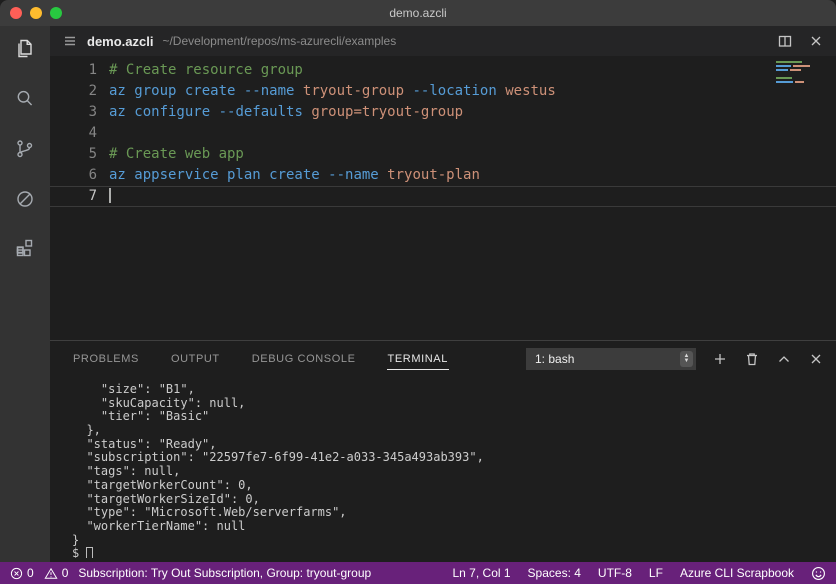 Image resolution: width=836 pixels, height=584 pixels. I want to click on terminal-line: }, so click(76, 539).